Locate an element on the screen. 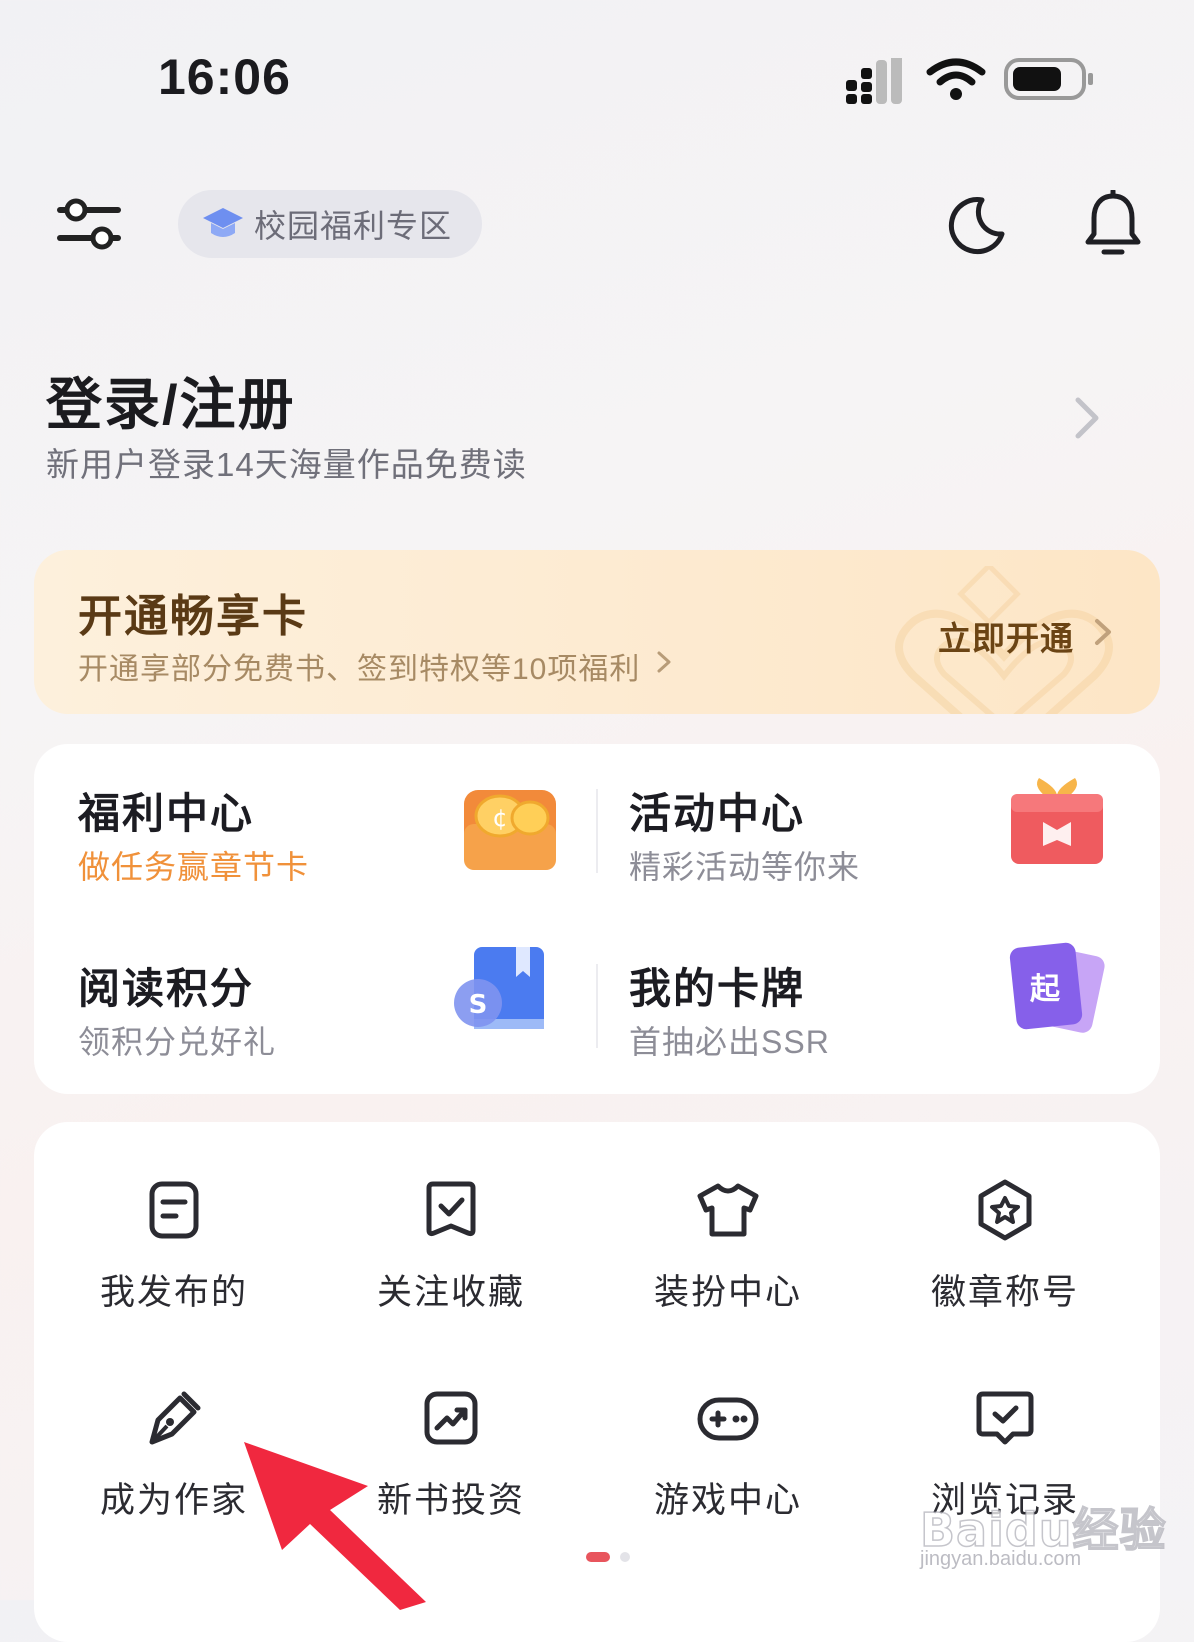 Image resolution: width=1194 pixels, height=1642 pixels. signal-icon is located at coordinates (874, 81).